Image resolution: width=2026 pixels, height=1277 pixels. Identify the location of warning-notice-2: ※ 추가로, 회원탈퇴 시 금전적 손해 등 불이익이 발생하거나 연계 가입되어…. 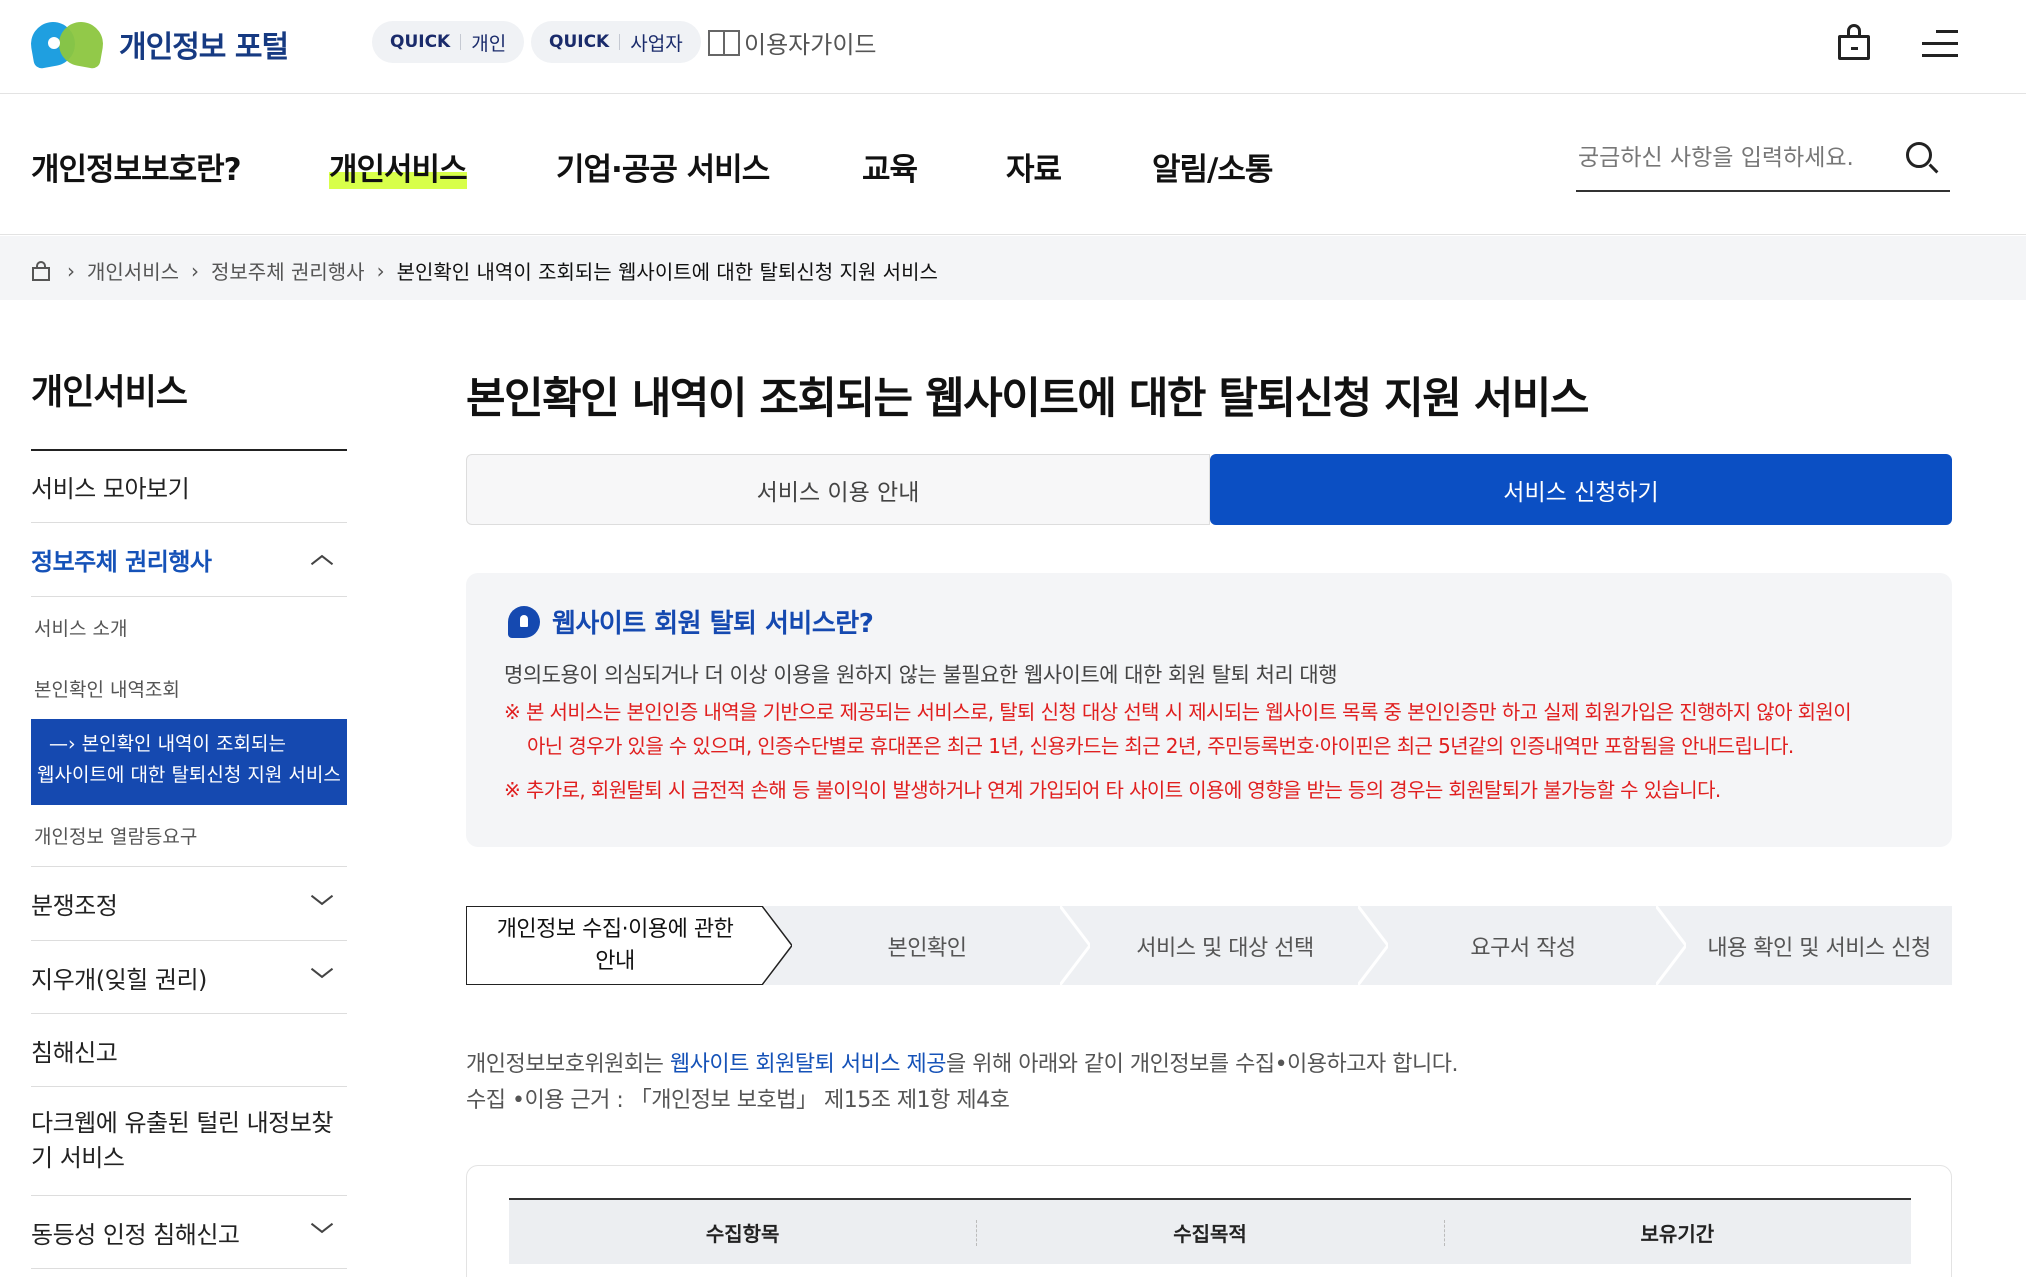
(1112, 790).